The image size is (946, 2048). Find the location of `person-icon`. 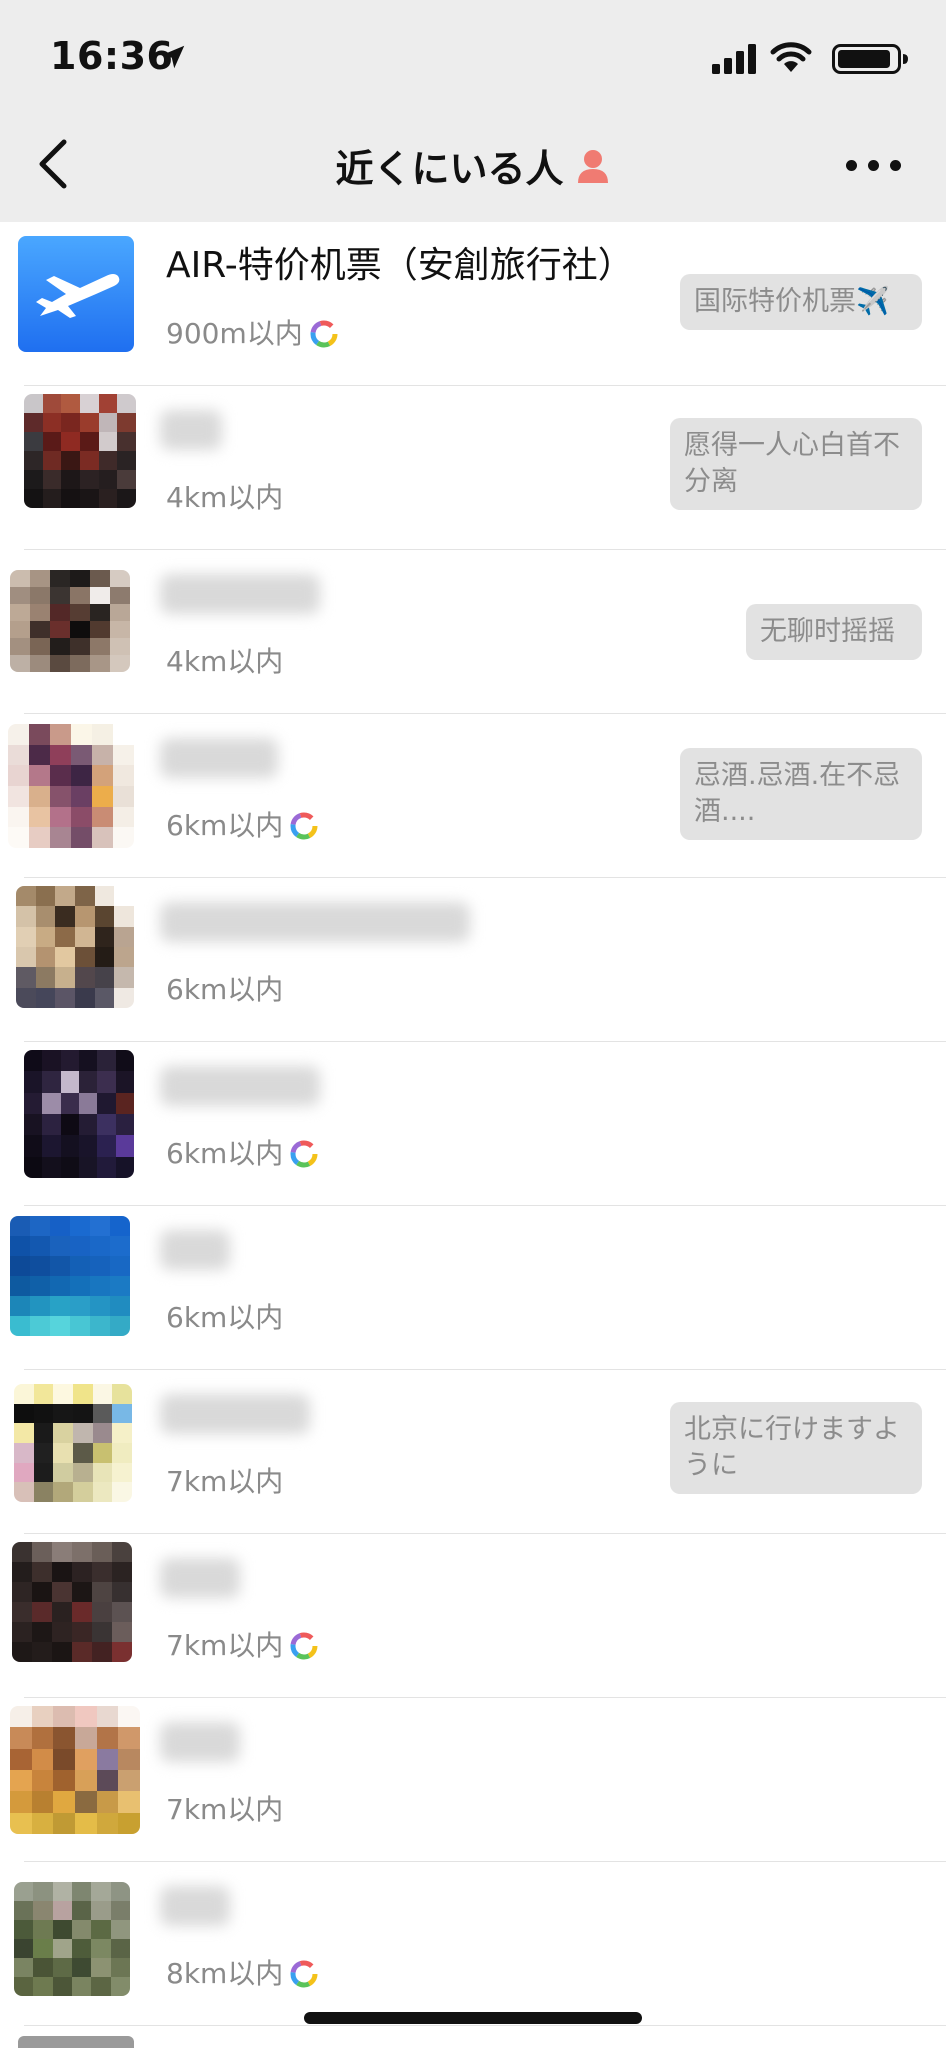

person-icon is located at coordinates (592, 166).